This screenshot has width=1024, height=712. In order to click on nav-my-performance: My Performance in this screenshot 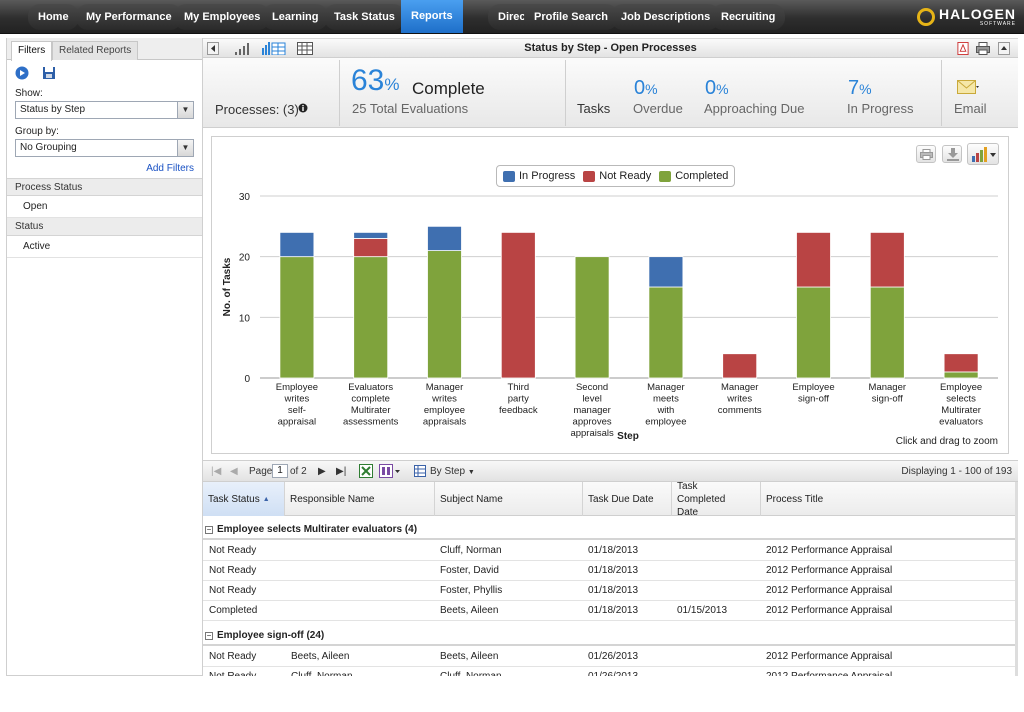, I will do `click(129, 17)`.